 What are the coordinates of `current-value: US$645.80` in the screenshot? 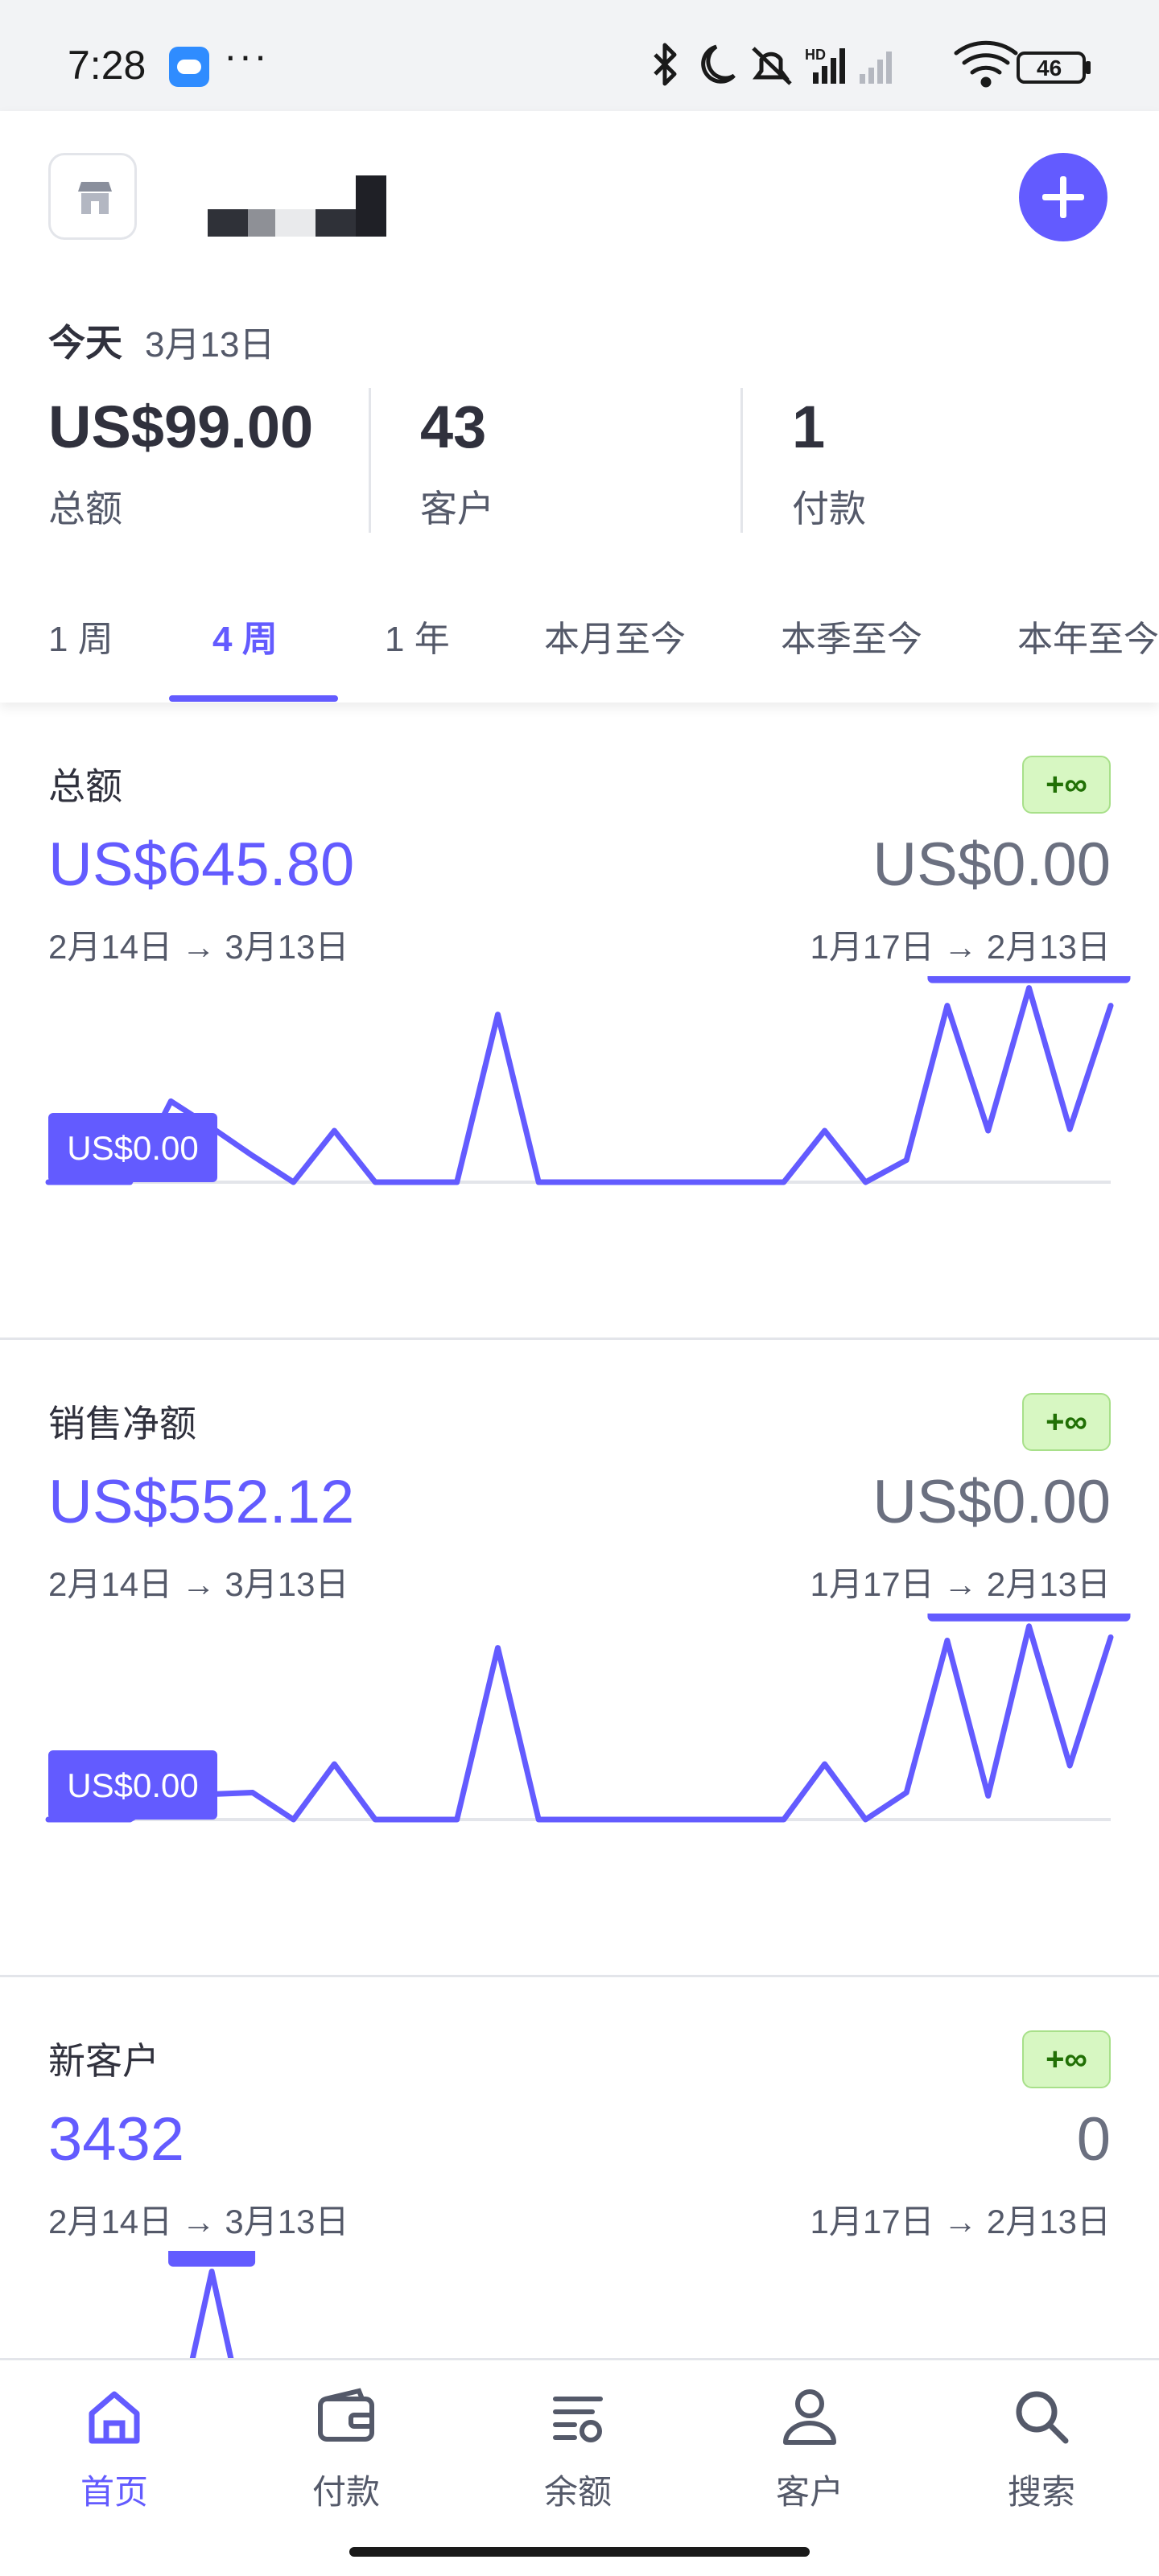 It's located at (201, 865).